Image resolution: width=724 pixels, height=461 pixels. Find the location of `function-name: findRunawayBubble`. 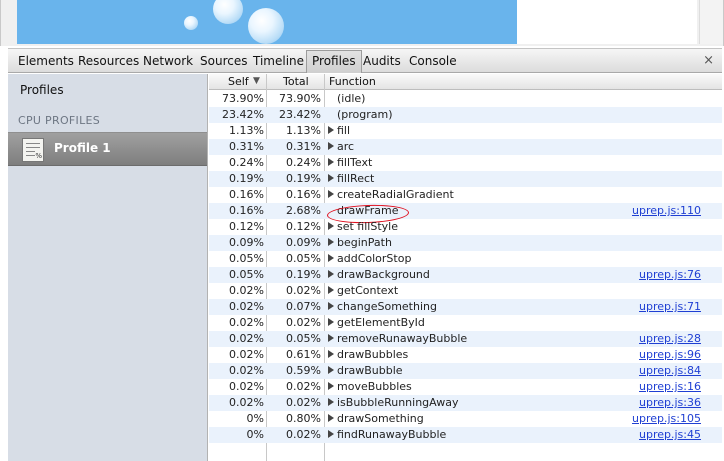

function-name: findRunawayBubble is located at coordinates (392, 434).